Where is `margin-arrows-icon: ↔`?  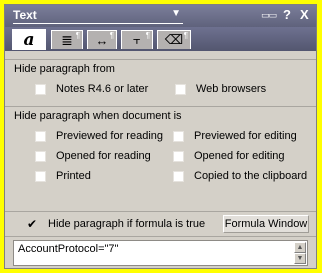
margin-arrows-icon: ↔ is located at coordinates (102, 40).